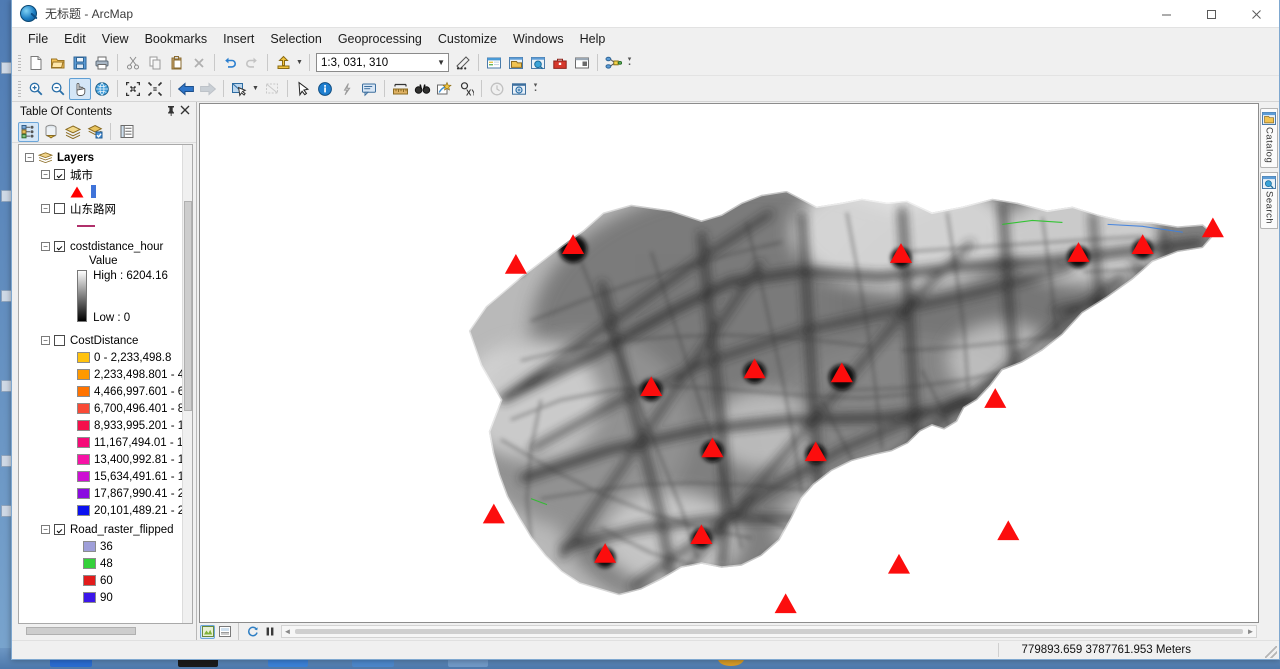  Describe the element at coordinates (105, 246) in the screenshot. I see `toc-layer-costdistance-hour: − costdistance_hour` at that location.